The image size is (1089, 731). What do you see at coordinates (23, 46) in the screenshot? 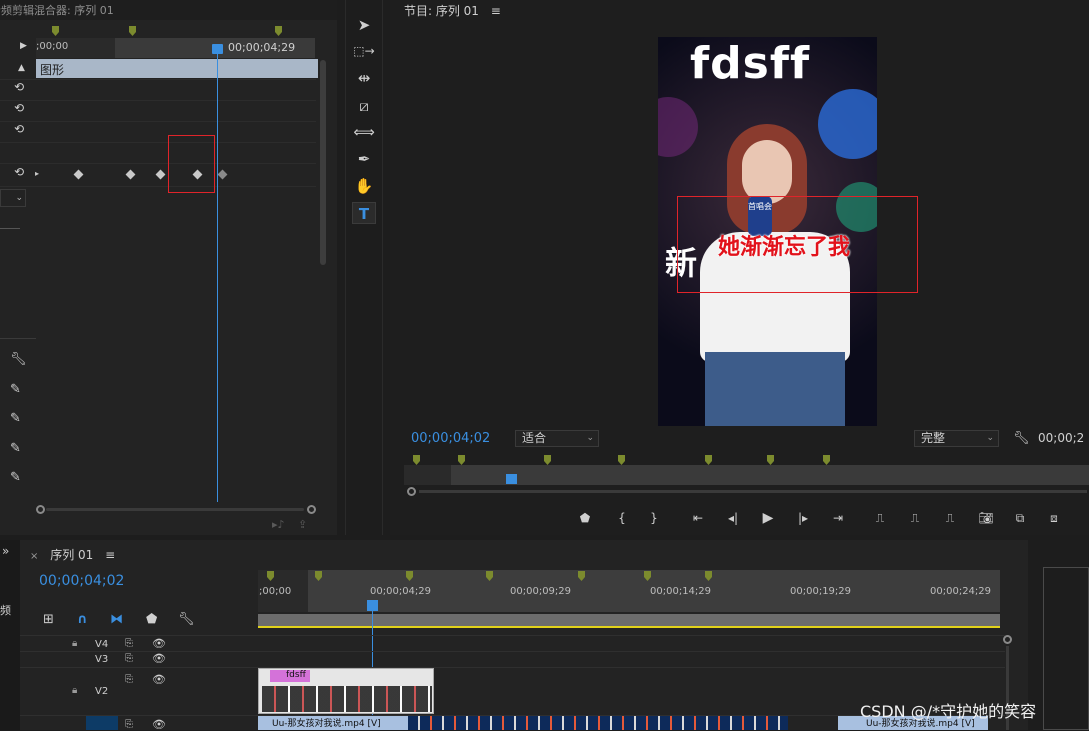
I see `expand-right-icon: ▶` at bounding box center [23, 46].